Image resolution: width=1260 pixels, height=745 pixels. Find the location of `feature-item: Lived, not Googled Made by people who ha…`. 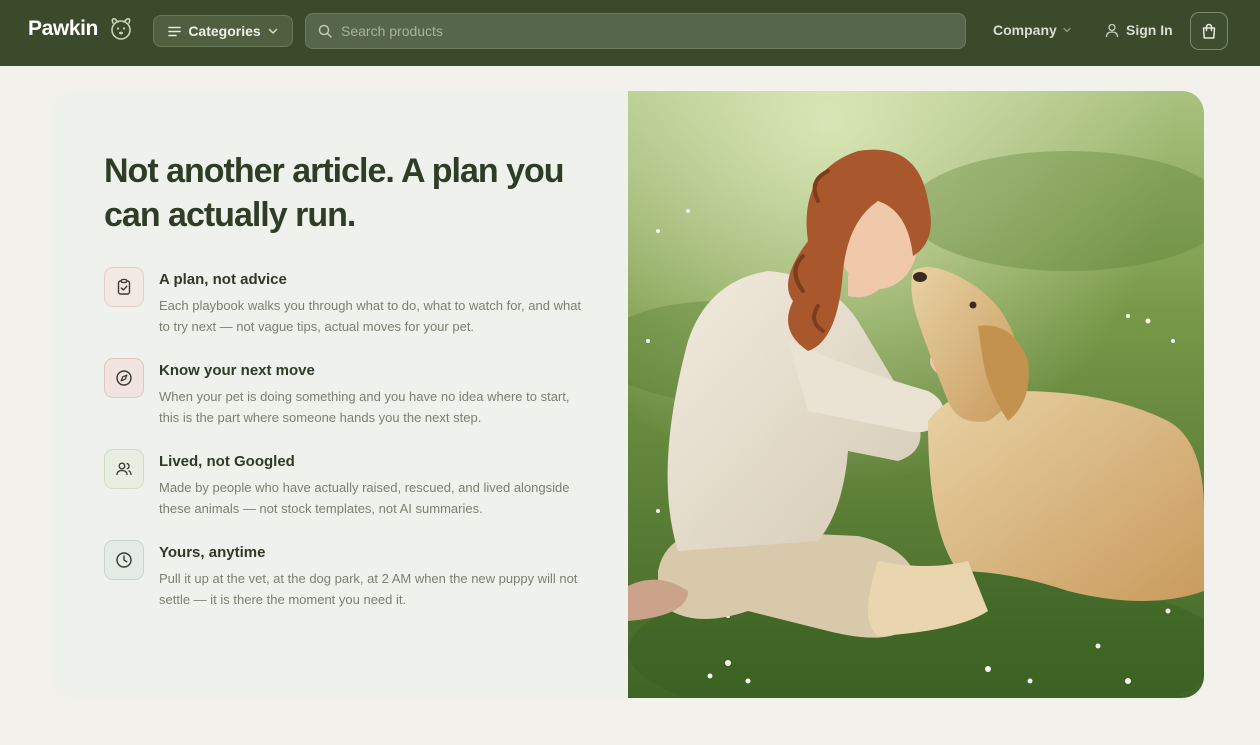

feature-item: Lived, not Googled Made by people who ha… is located at coordinates (344, 494).